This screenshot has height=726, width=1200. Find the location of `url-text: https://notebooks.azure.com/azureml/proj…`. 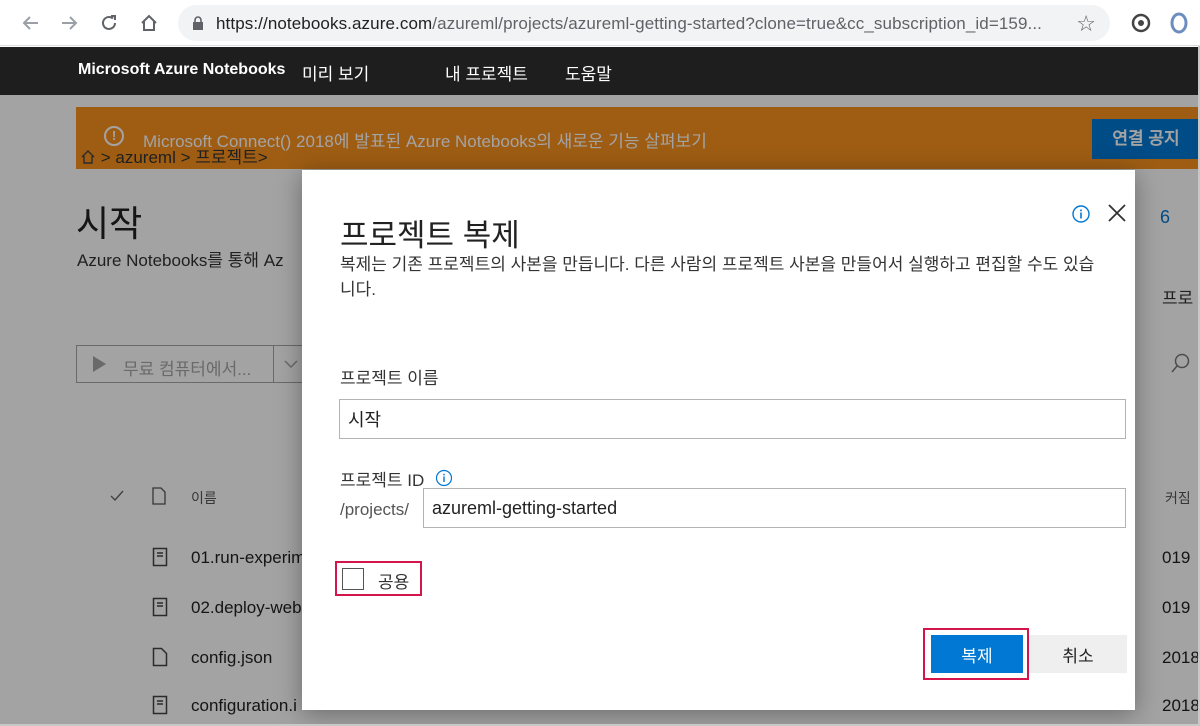

url-text: https://notebooks.azure.com/azureml/proj… is located at coordinates (629, 23).